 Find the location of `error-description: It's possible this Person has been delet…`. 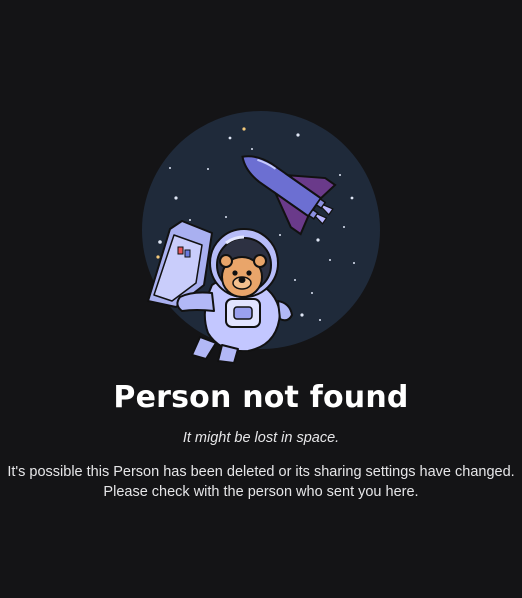

error-description: It's possible this Person has been delet… is located at coordinates (261, 482).